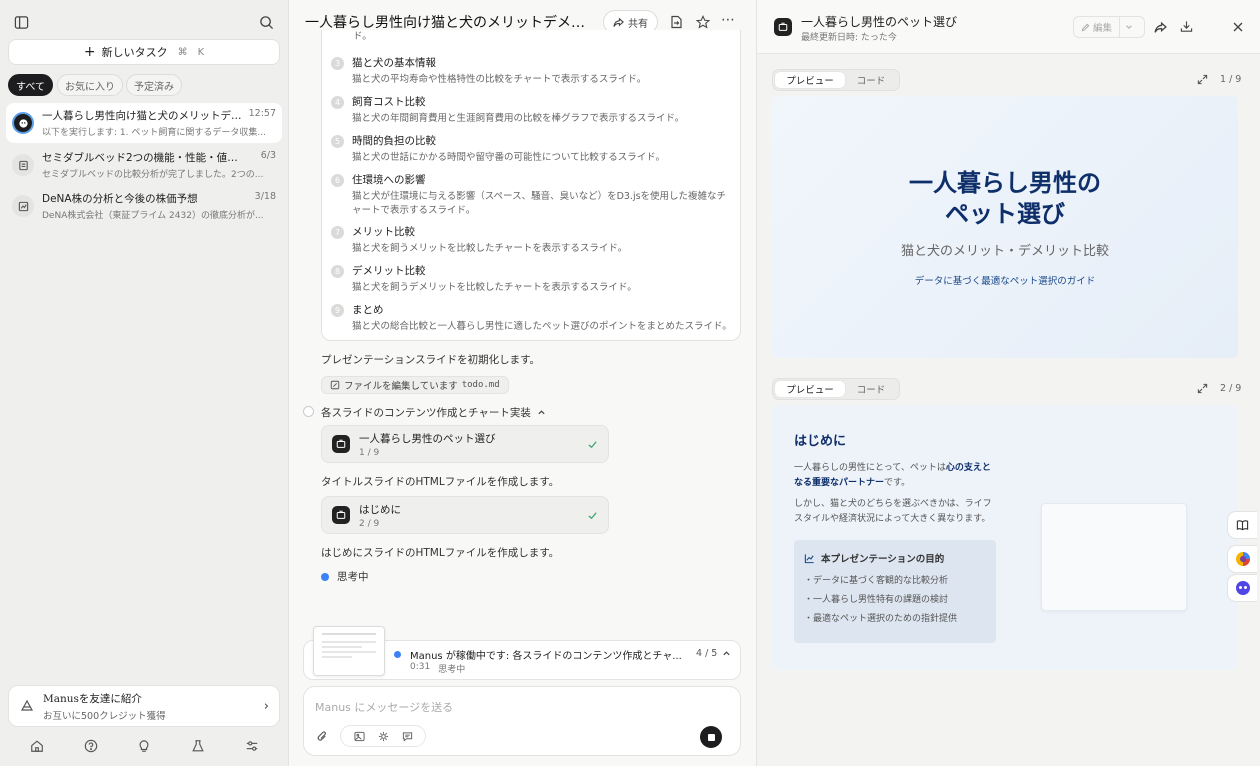  What do you see at coordinates (154, 85) in the screenshot?
I see `filter-scheduled: 予定済み` at bounding box center [154, 85].